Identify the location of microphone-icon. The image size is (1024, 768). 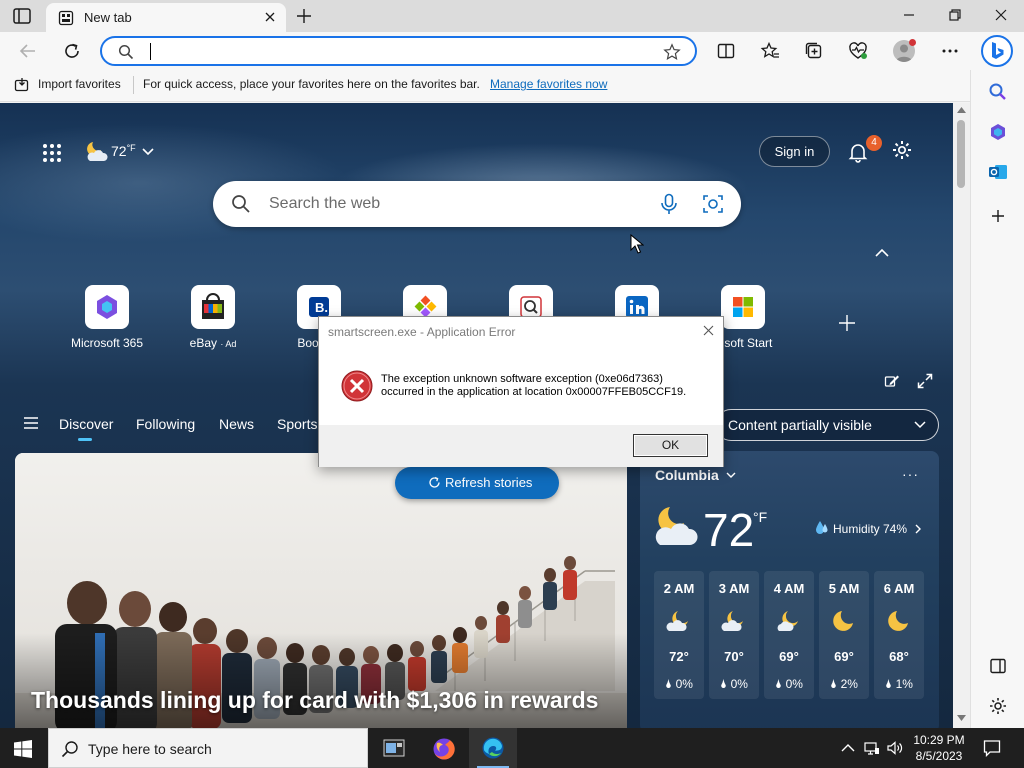
(669, 204).